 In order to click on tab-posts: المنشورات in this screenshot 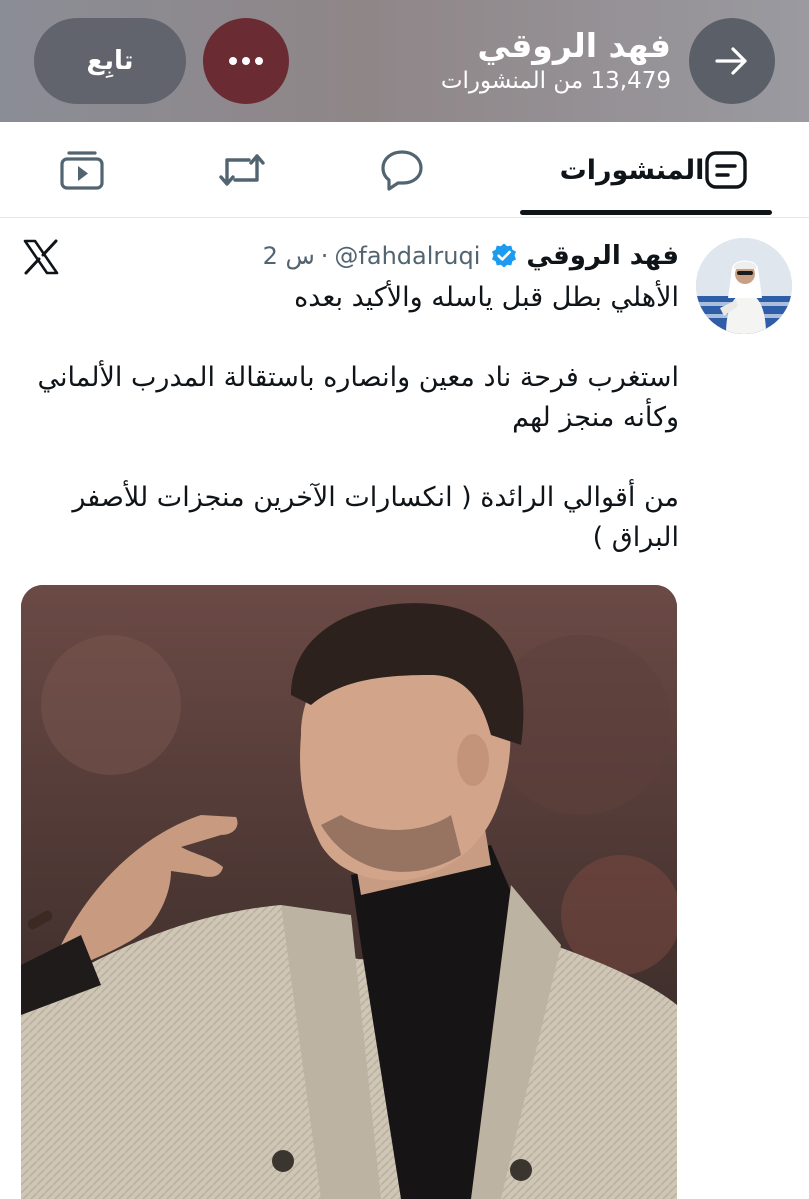, I will do `click(645, 170)`.